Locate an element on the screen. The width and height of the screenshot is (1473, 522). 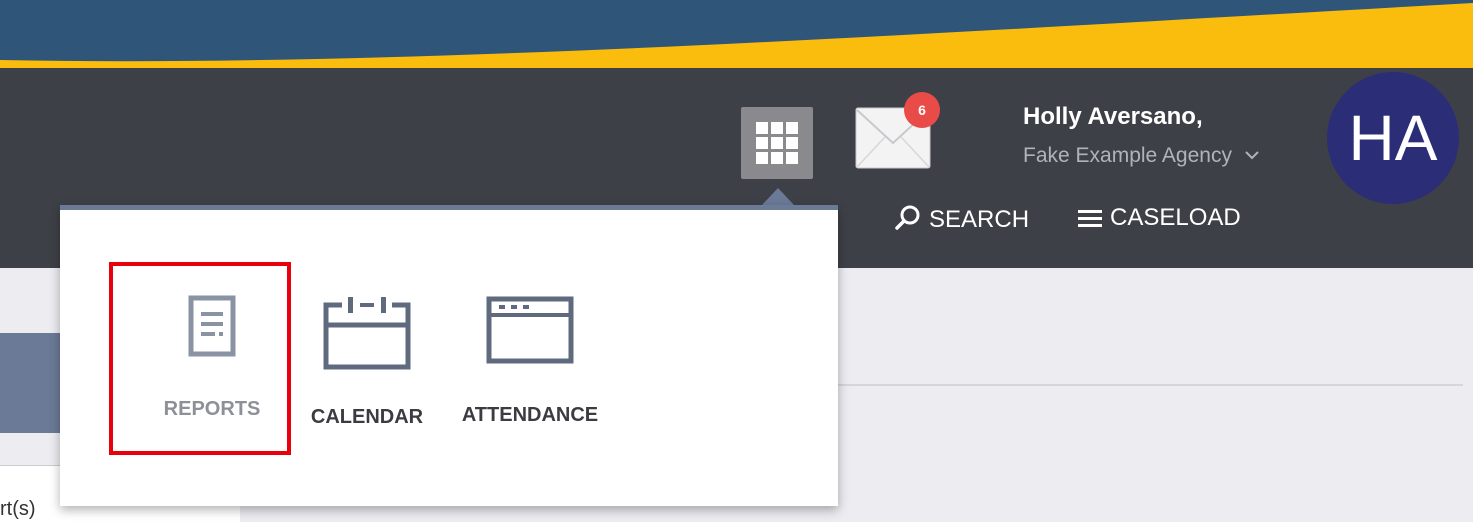
chevron-down-icon is located at coordinates (1252, 155).